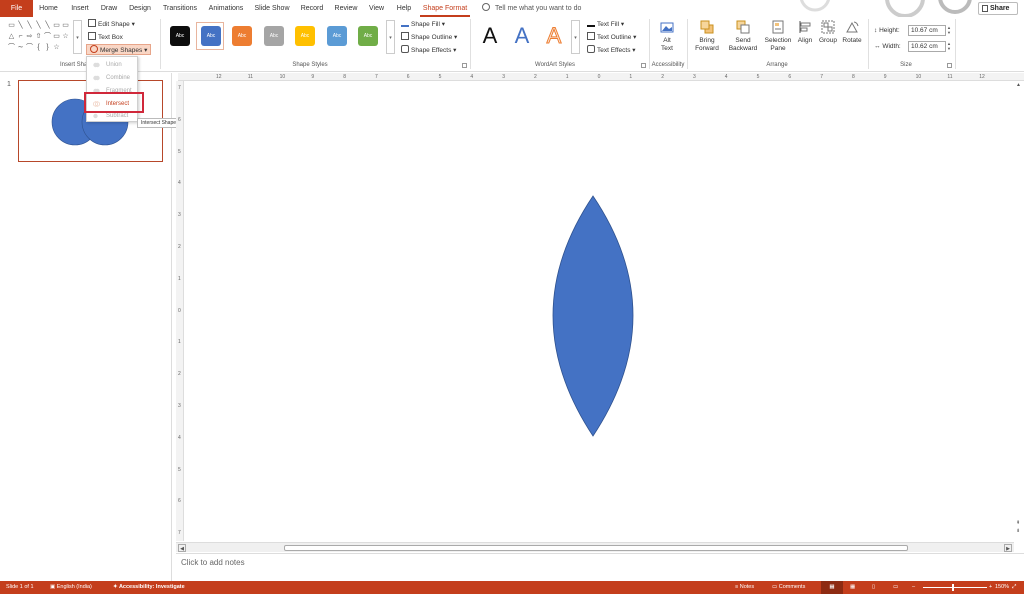  I want to click on shape-outline-button: Shape Outline ▾, so click(429, 37).